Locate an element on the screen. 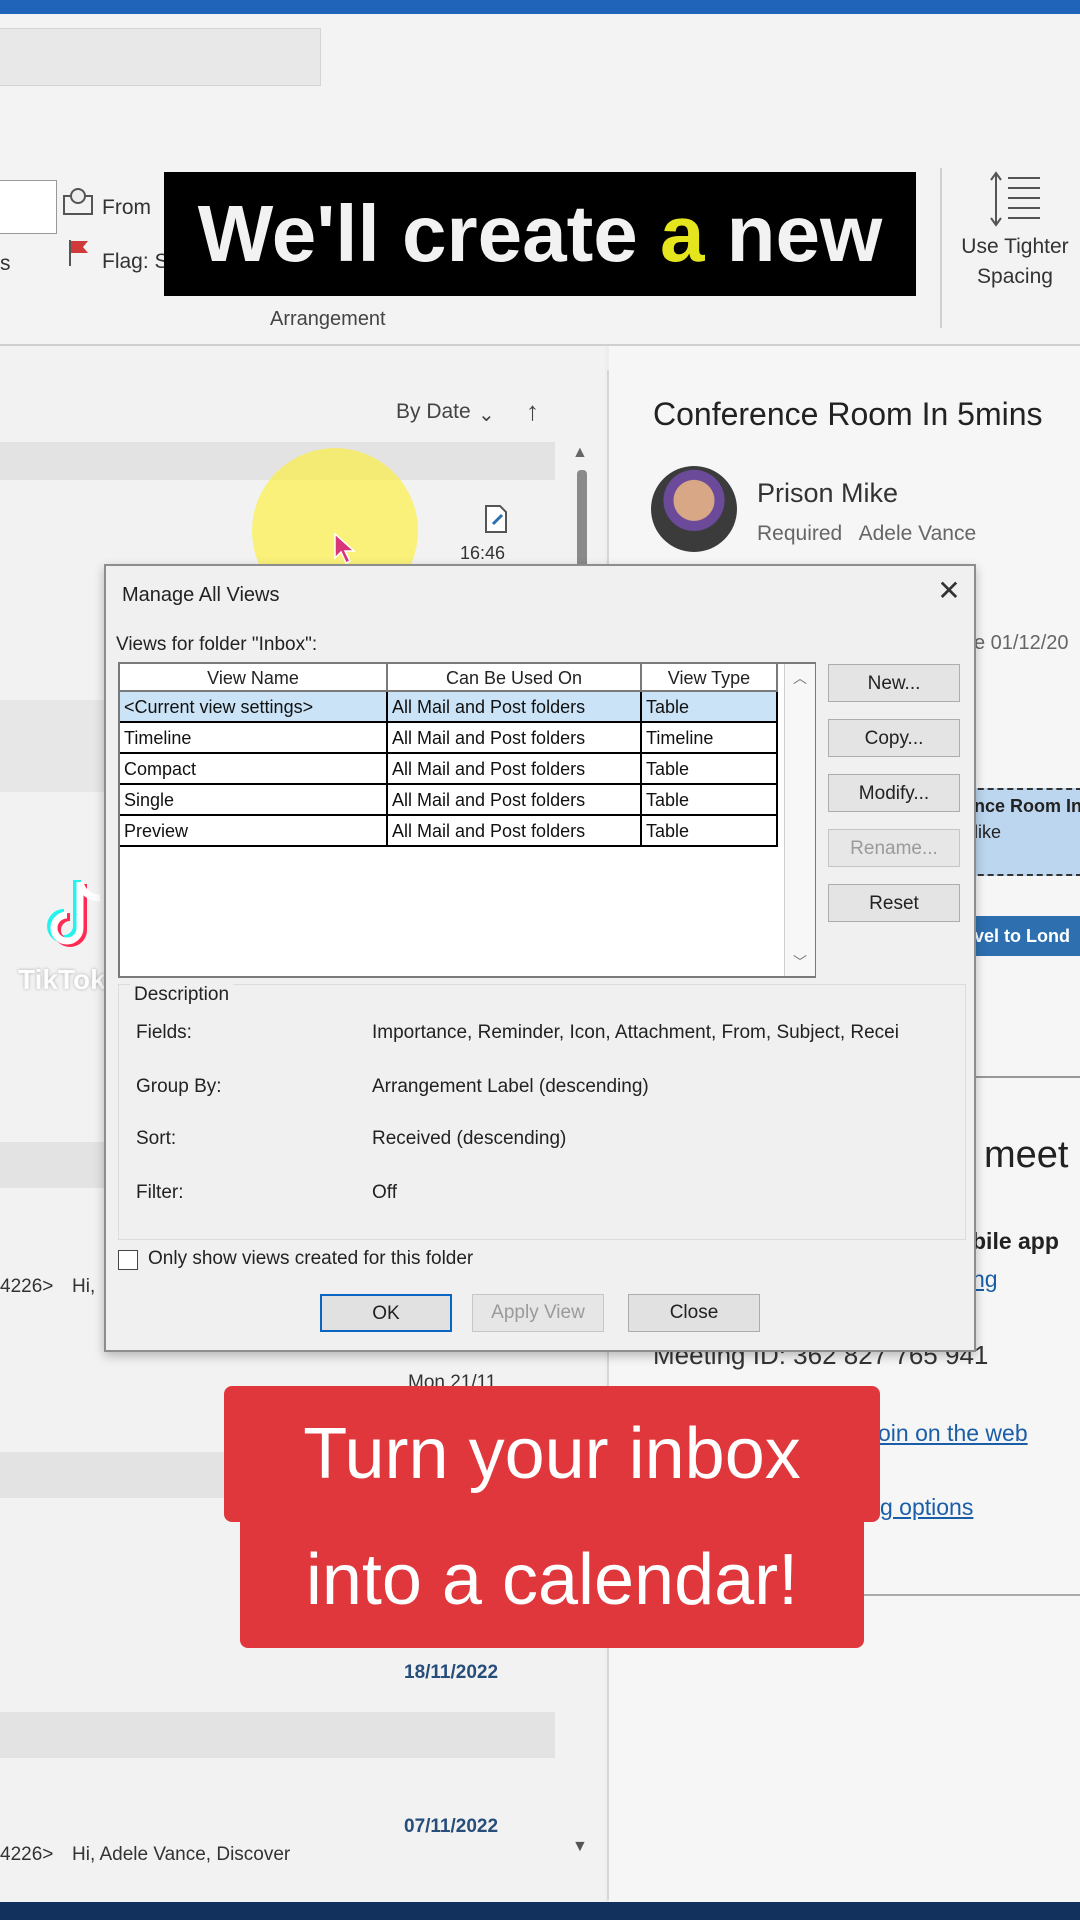  list-scrollbar-thumb is located at coordinates (582, 520).